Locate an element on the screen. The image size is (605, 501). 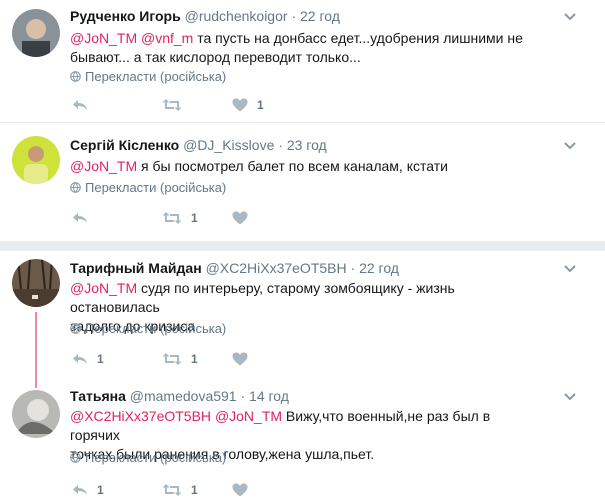
tweet-header: Татьяна @mamedova591 · 14 год is located at coordinates (179, 396).